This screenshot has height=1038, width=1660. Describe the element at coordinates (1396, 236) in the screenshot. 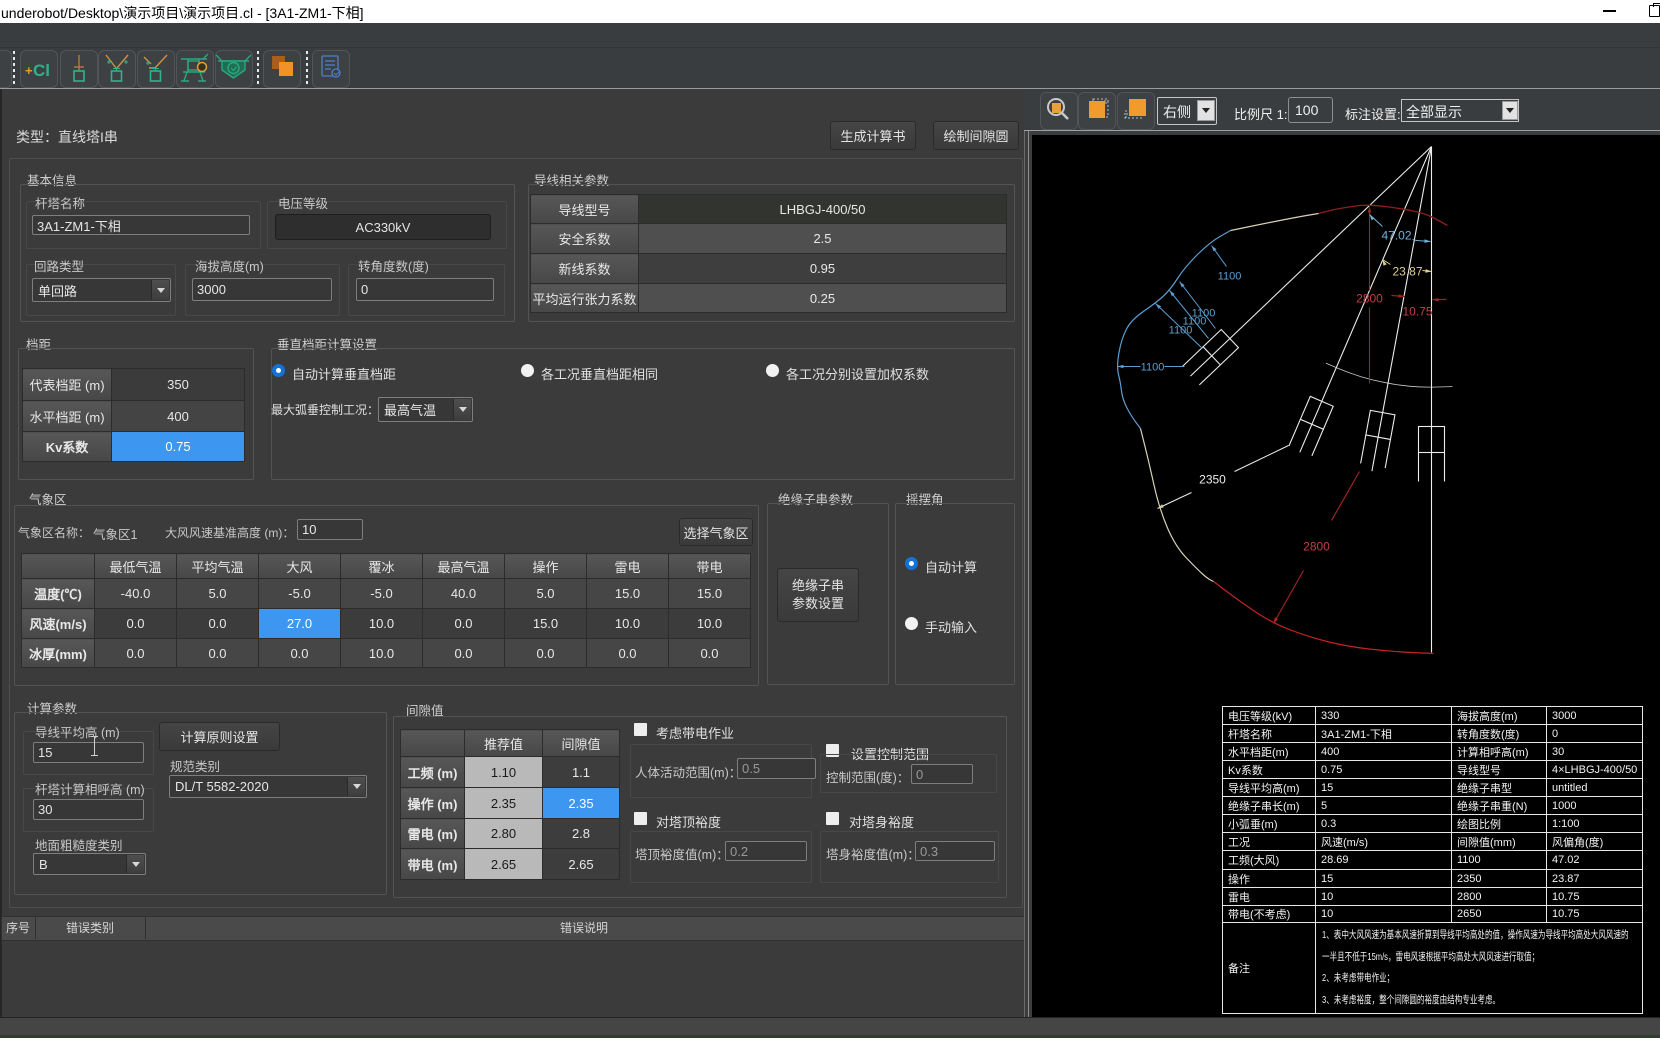

I see `svg-text: 47.02` at that location.